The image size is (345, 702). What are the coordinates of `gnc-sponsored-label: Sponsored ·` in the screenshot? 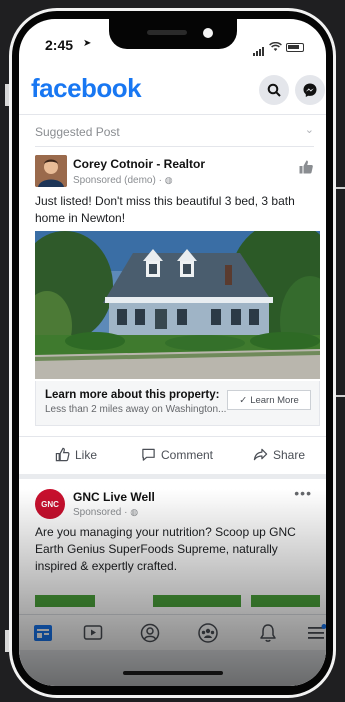 It's located at (100, 512).